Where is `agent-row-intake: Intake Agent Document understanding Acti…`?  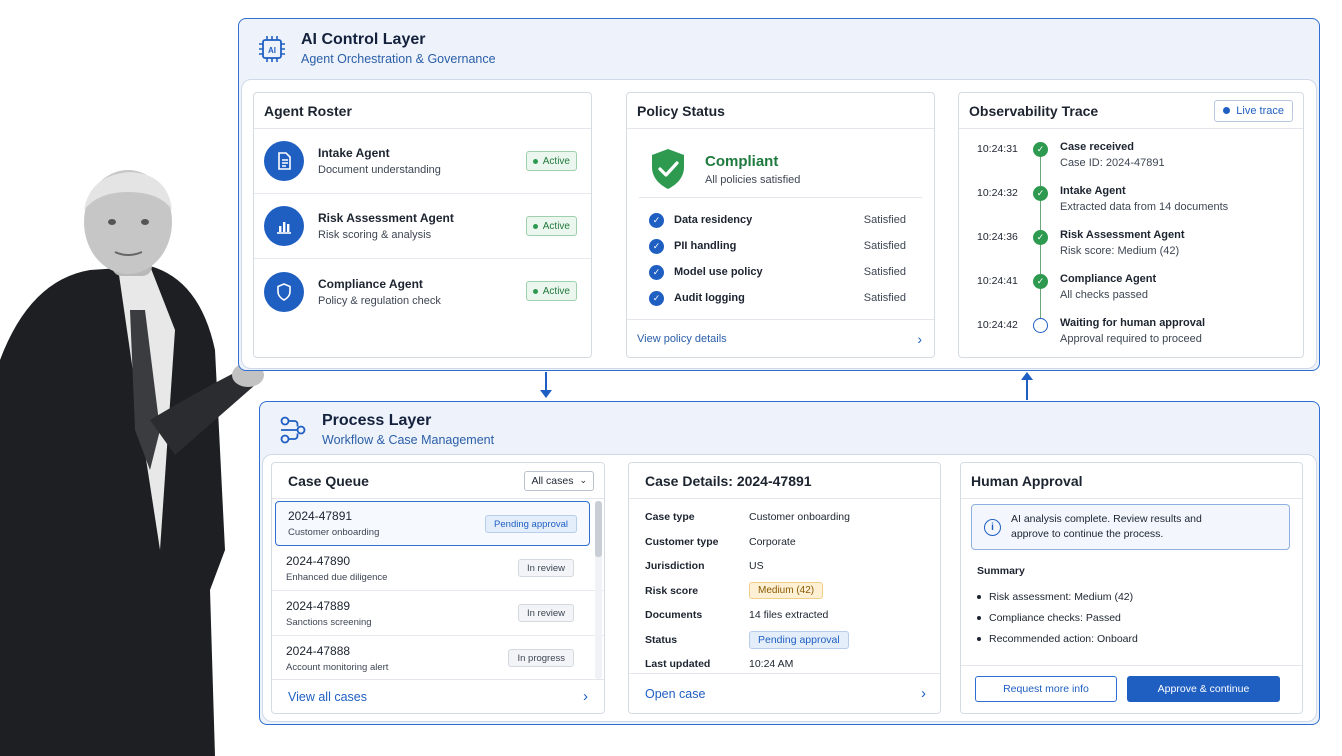
agent-row-intake: Intake Agent Document understanding Acti… is located at coordinates (422, 161).